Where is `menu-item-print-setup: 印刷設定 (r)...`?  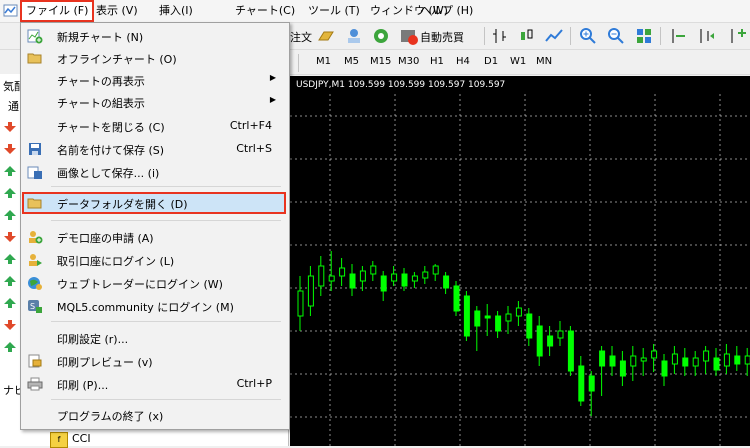 menu-item-print-setup: 印刷設定 (r)... is located at coordinates (154, 338).